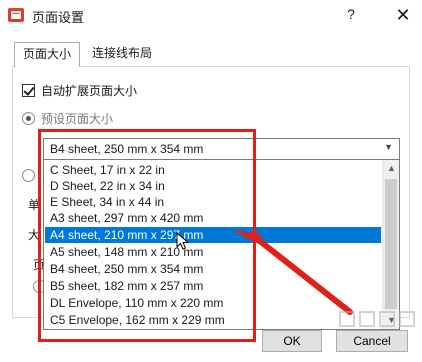 The image size is (422, 362). I want to click on help-button: ?, so click(351, 15).